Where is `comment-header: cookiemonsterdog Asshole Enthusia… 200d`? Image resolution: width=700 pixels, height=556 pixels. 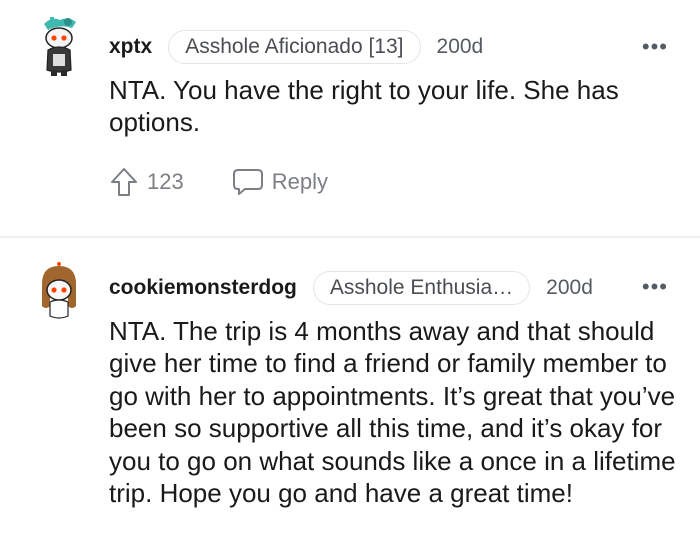 comment-header: cookiemonsterdog Asshole Enthusia… 200d is located at coordinates (389, 288).